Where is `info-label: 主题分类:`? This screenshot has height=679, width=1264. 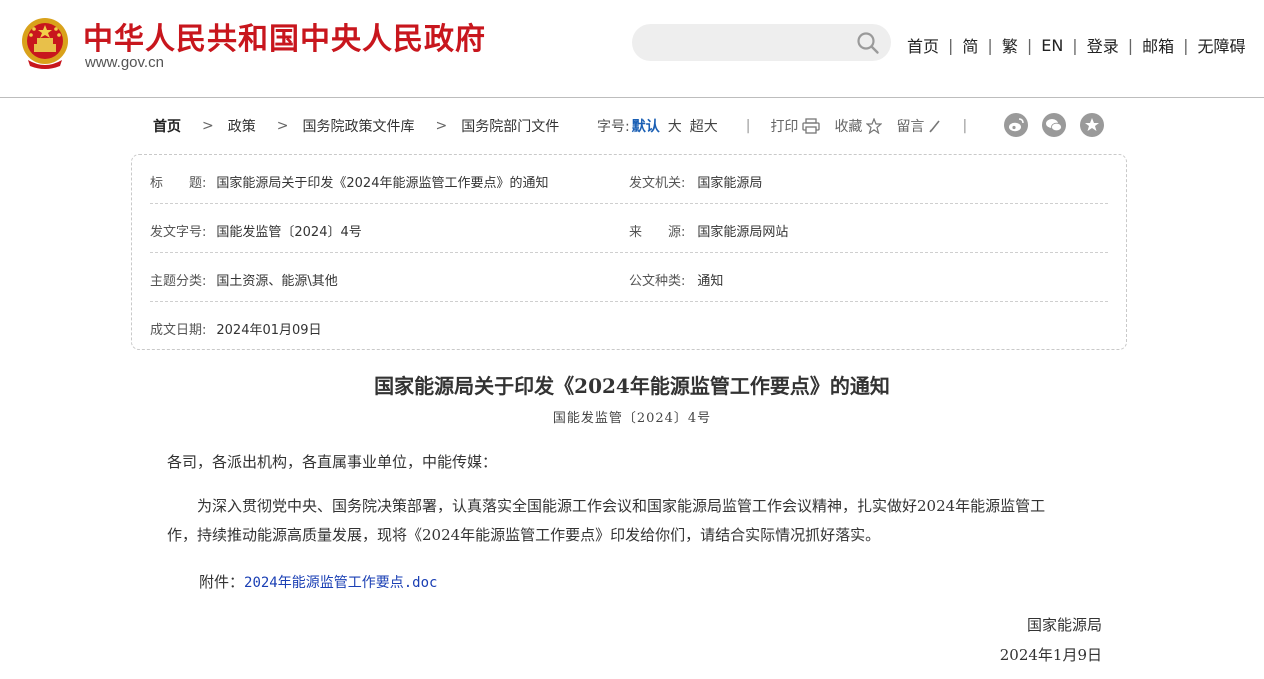
info-label: 主题分类: is located at coordinates (178, 281).